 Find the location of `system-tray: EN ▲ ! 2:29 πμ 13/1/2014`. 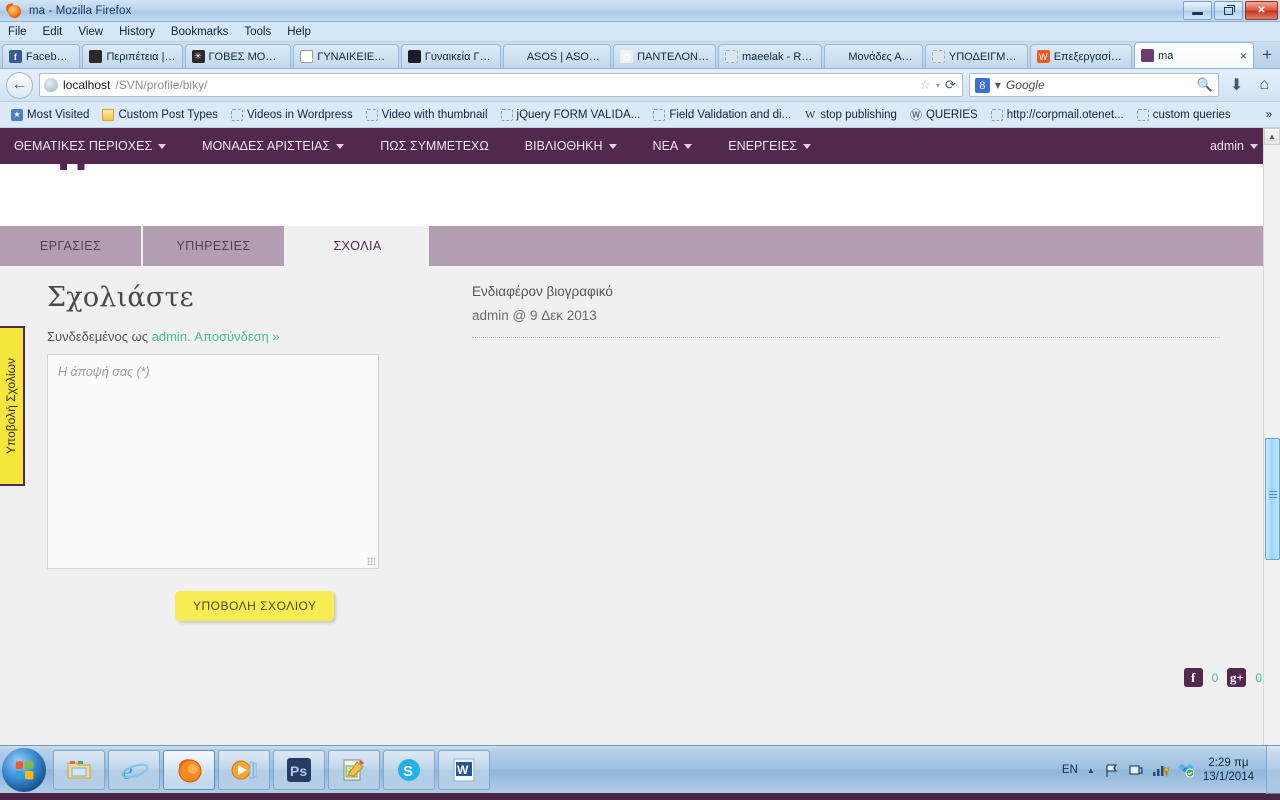

system-tray: EN ▲ ! 2:29 πμ 13/1/2014 is located at coordinates (1171, 770).